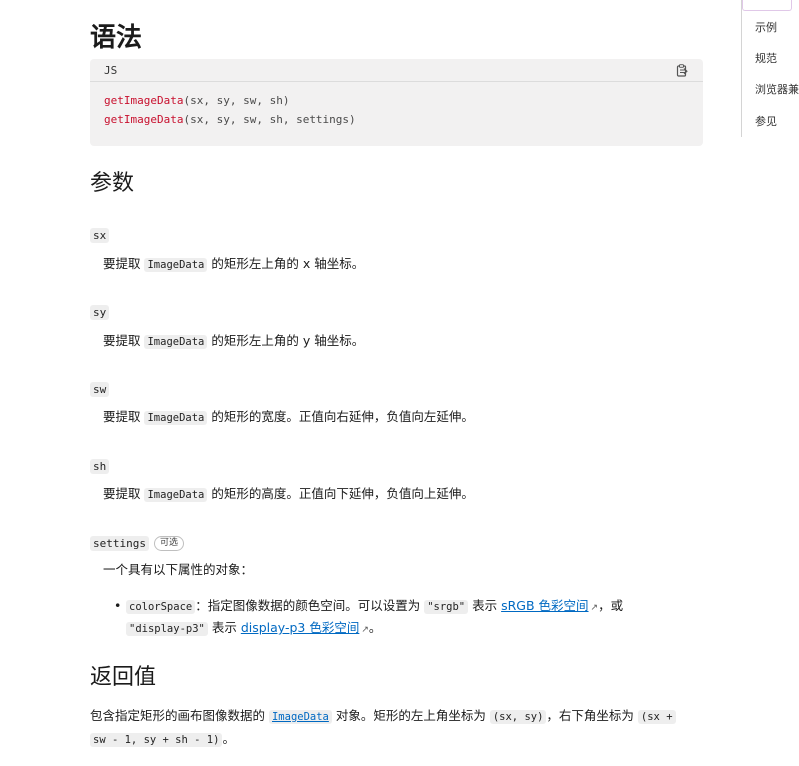  I want to click on param-description: 一个具有以下属性的对象：, so click(178, 569).